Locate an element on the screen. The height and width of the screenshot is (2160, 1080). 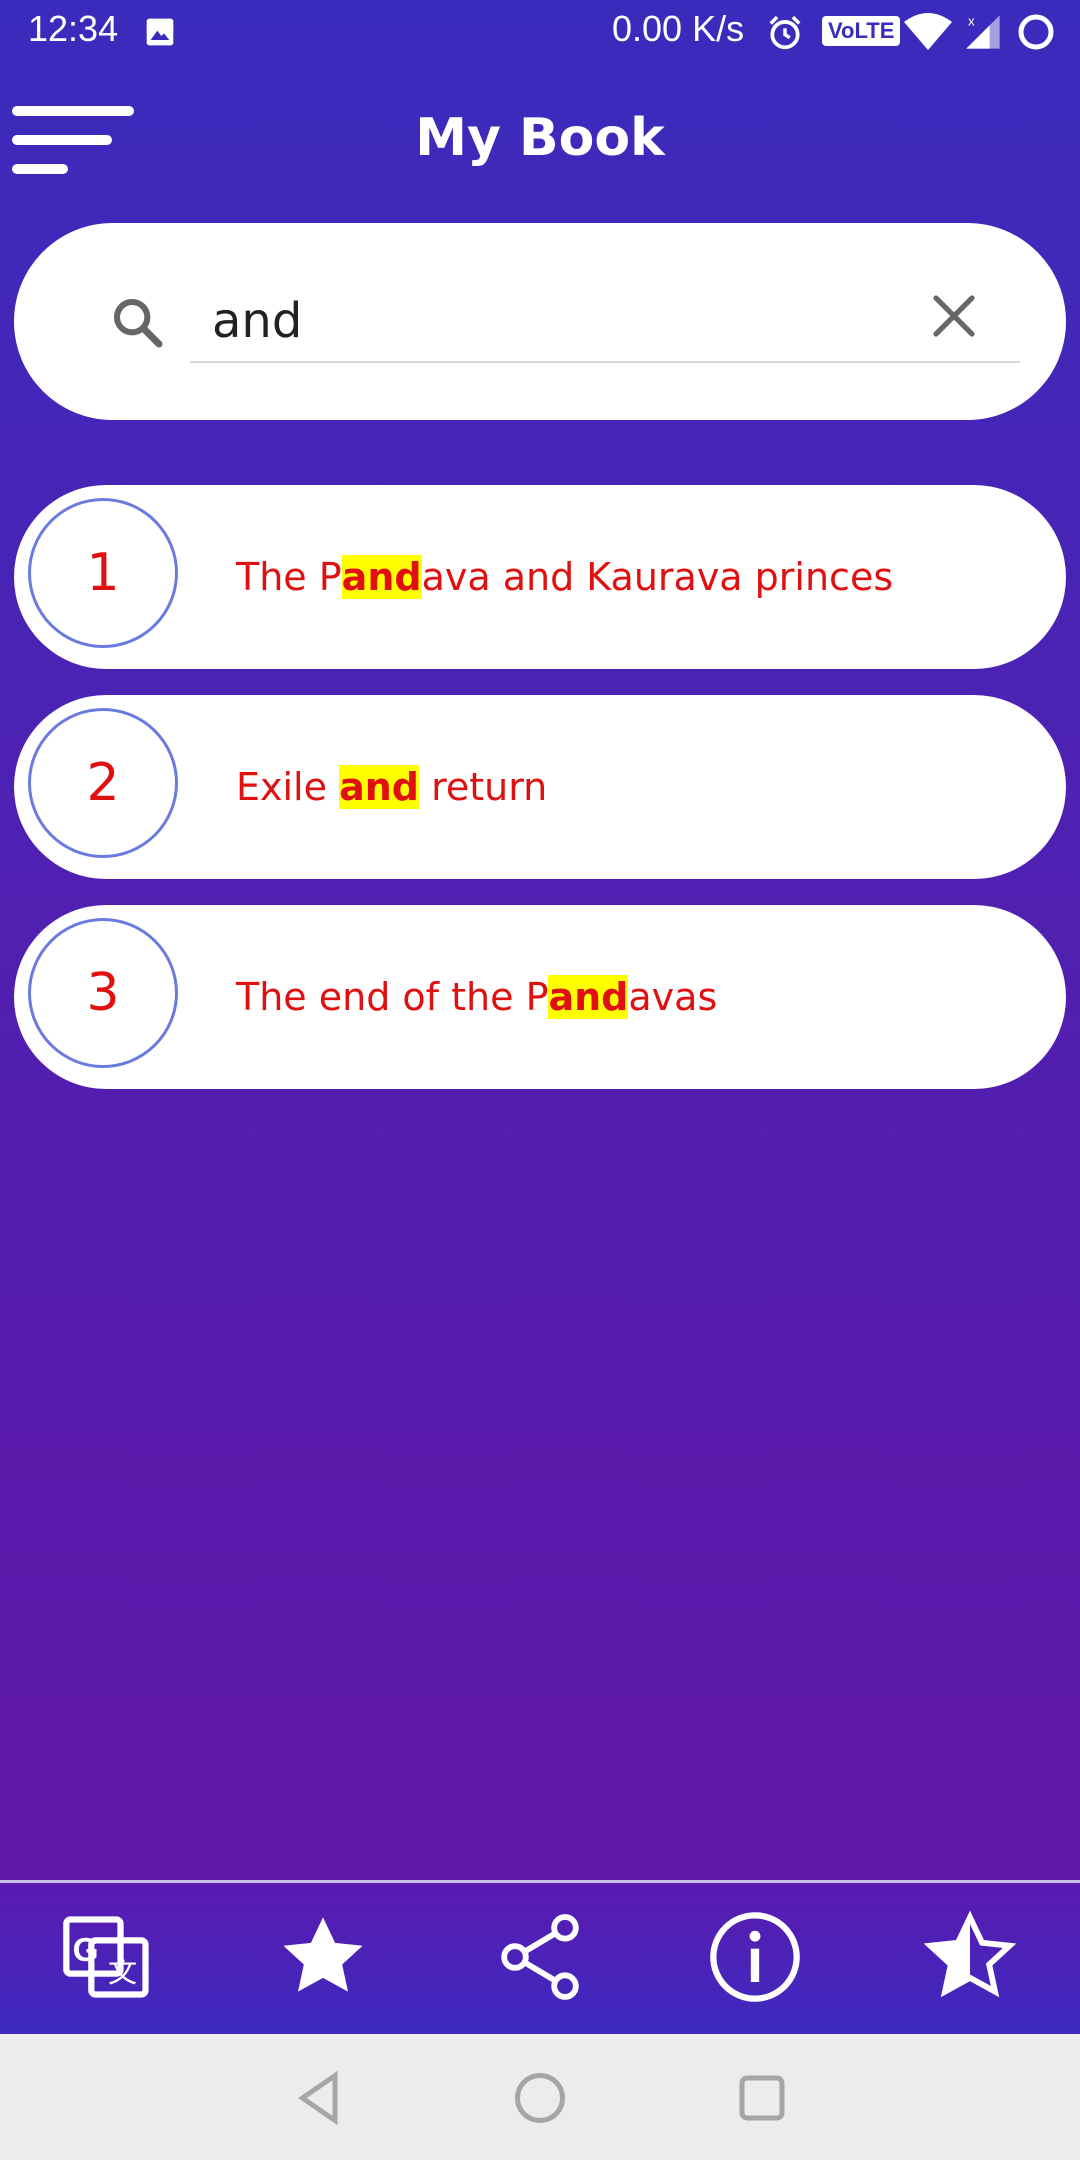
svg-text: 文 is located at coordinates (122, 1972).